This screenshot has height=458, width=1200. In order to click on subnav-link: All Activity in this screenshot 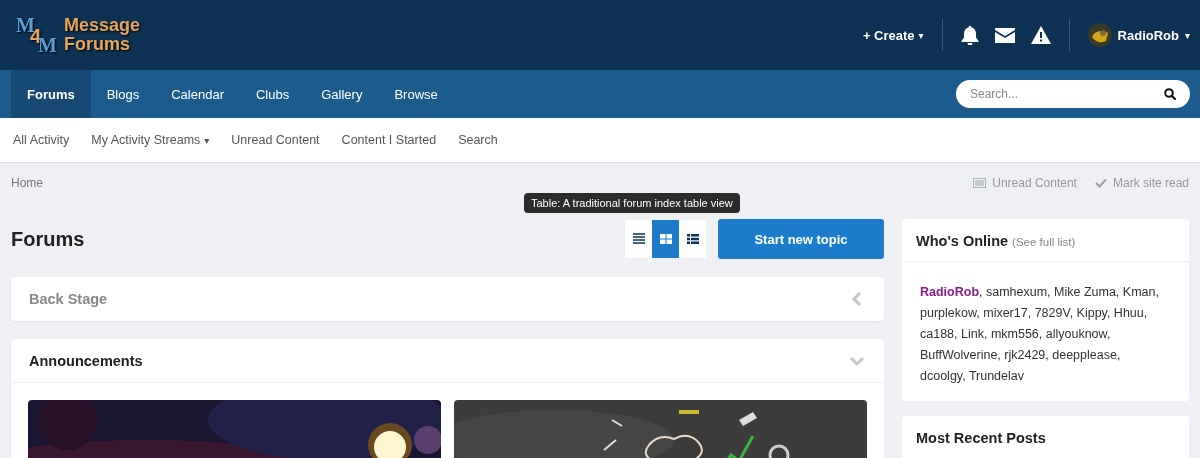, I will do `click(41, 140)`.